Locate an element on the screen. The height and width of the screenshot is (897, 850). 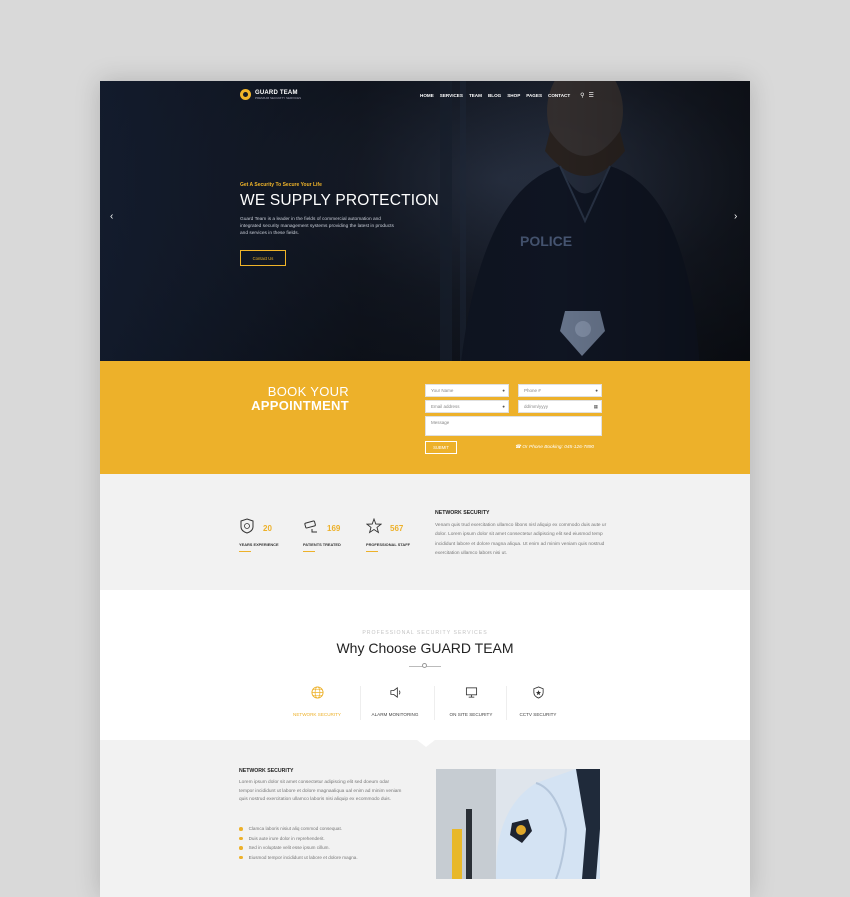
stat-staff: 567 PROFESSIONAL STAFF is located at coordinates (395, 534).